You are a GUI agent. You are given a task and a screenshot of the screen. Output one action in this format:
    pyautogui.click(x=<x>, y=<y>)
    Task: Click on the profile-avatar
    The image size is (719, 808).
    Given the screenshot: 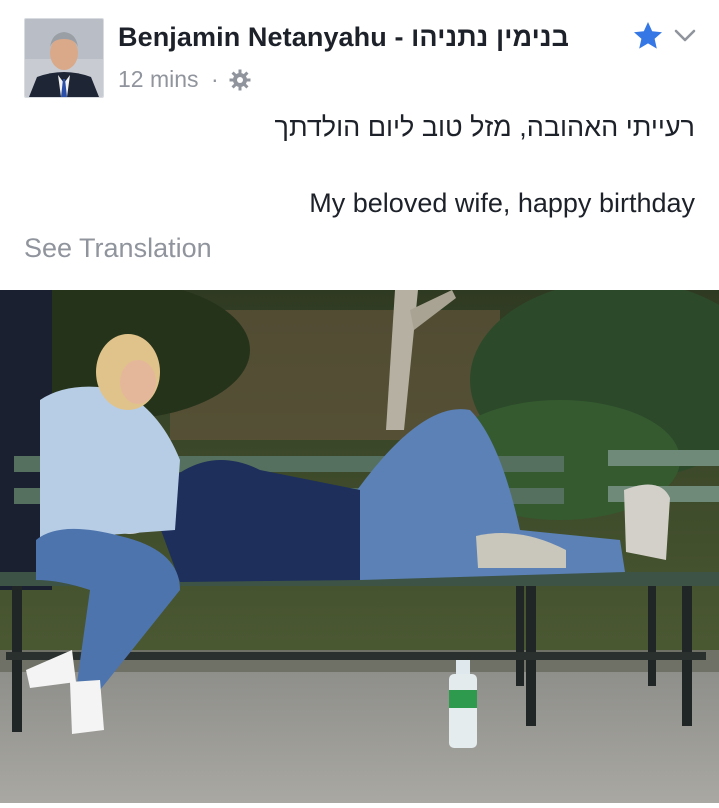 What is the action you would take?
    pyautogui.click(x=64, y=58)
    